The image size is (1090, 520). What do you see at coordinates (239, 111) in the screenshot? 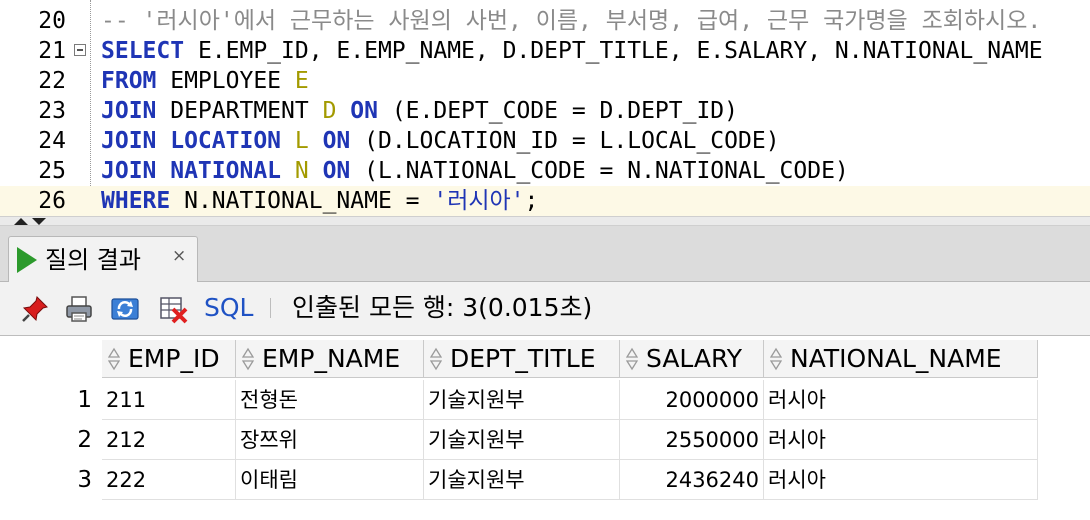
I see `sql-text: DEPARTMENT` at bounding box center [239, 111].